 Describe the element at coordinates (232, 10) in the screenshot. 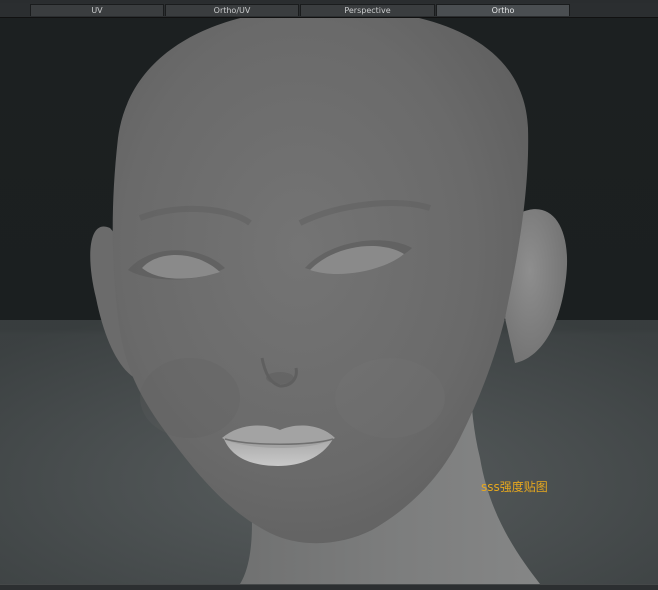

I see `tab-ortho-uv: Ortho/UV` at that location.